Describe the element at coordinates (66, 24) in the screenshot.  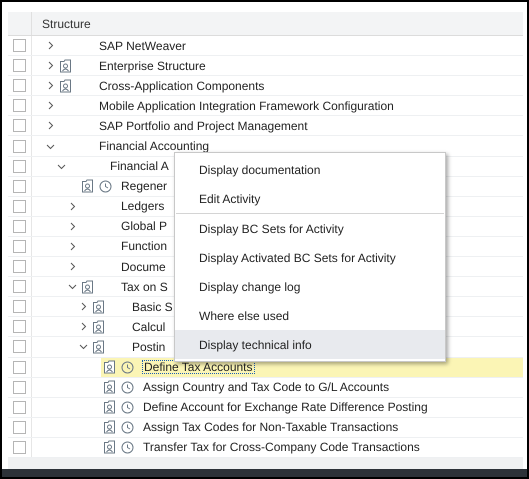
I see `column-header: Structure` at that location.